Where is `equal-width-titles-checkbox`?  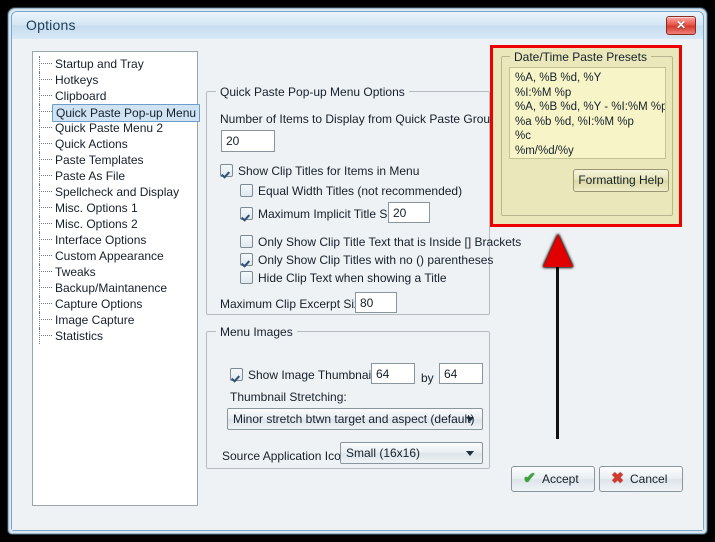
equal-width-titles-checkbox is located at coordinates (246, 190).